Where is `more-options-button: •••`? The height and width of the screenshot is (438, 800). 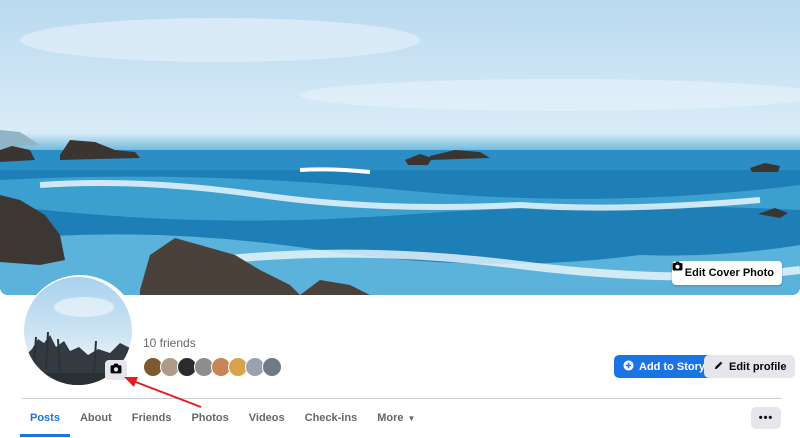 more-options-button: ••• is located at coordinates (766, 418).